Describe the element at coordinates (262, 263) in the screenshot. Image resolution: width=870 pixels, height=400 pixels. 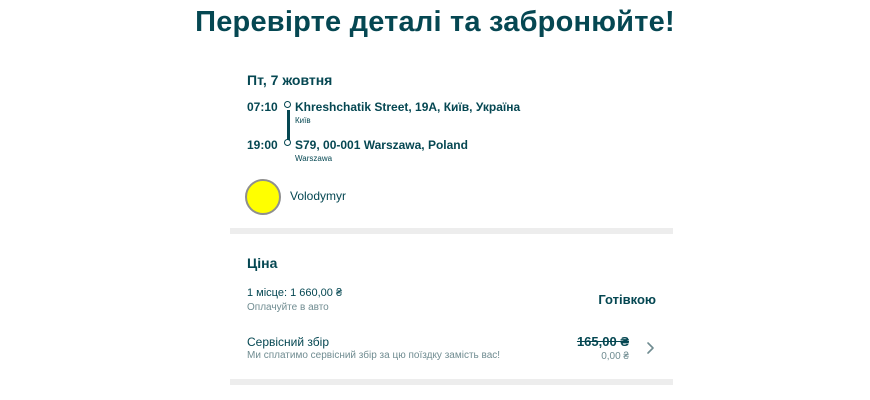
I see `price-heading: Ціна` at that location.